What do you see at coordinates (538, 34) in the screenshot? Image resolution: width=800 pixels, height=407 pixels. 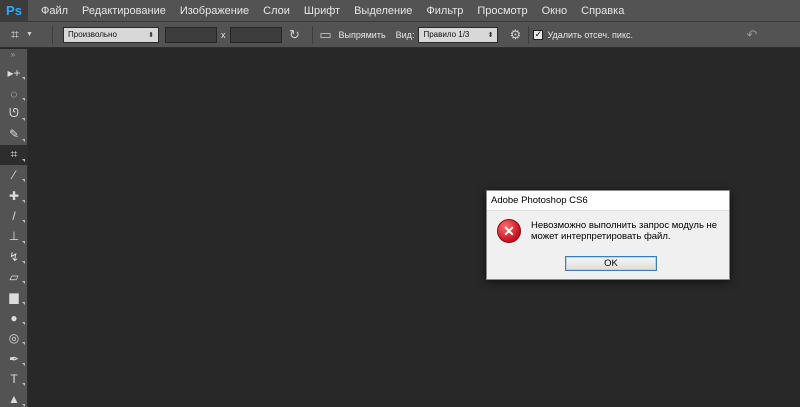 I see `delete-cropped-checkbox: ✓` at bounding box center [538, 34].